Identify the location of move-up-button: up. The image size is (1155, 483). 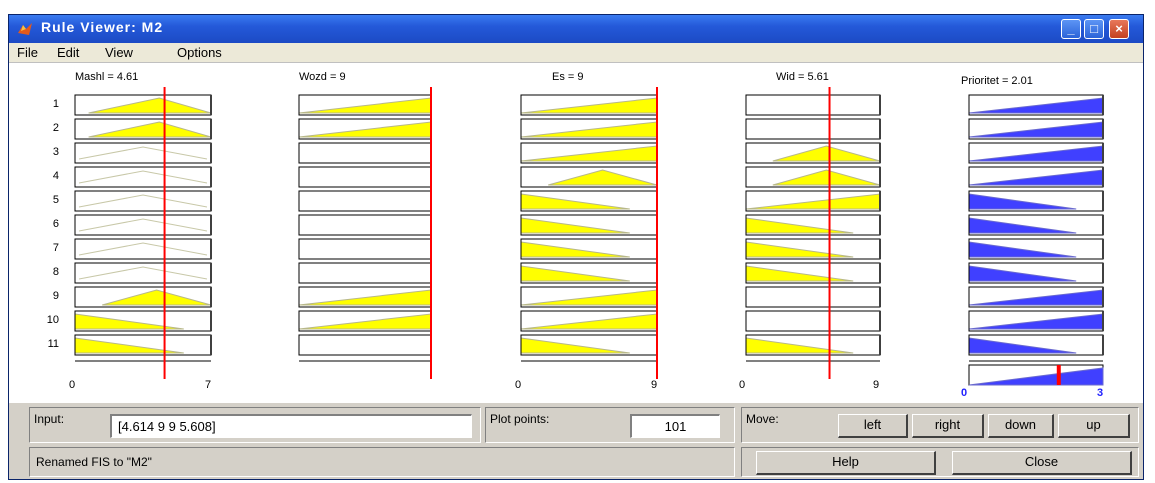
(1094, 426).